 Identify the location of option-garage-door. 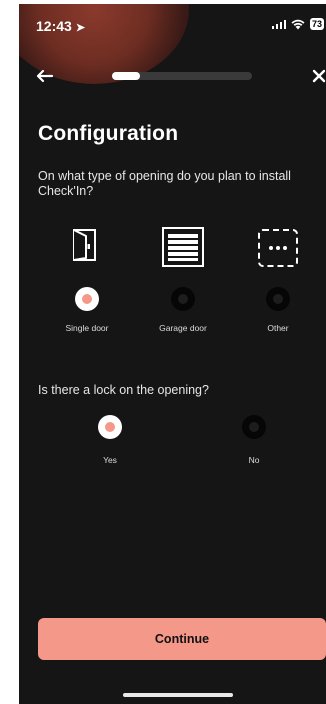
(183, 247).